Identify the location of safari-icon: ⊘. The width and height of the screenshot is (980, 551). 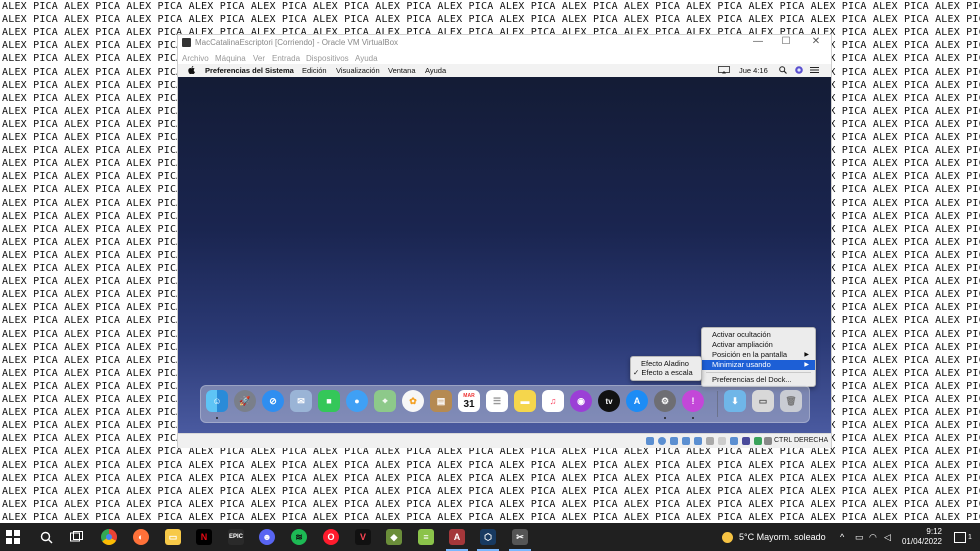
(273, 401).